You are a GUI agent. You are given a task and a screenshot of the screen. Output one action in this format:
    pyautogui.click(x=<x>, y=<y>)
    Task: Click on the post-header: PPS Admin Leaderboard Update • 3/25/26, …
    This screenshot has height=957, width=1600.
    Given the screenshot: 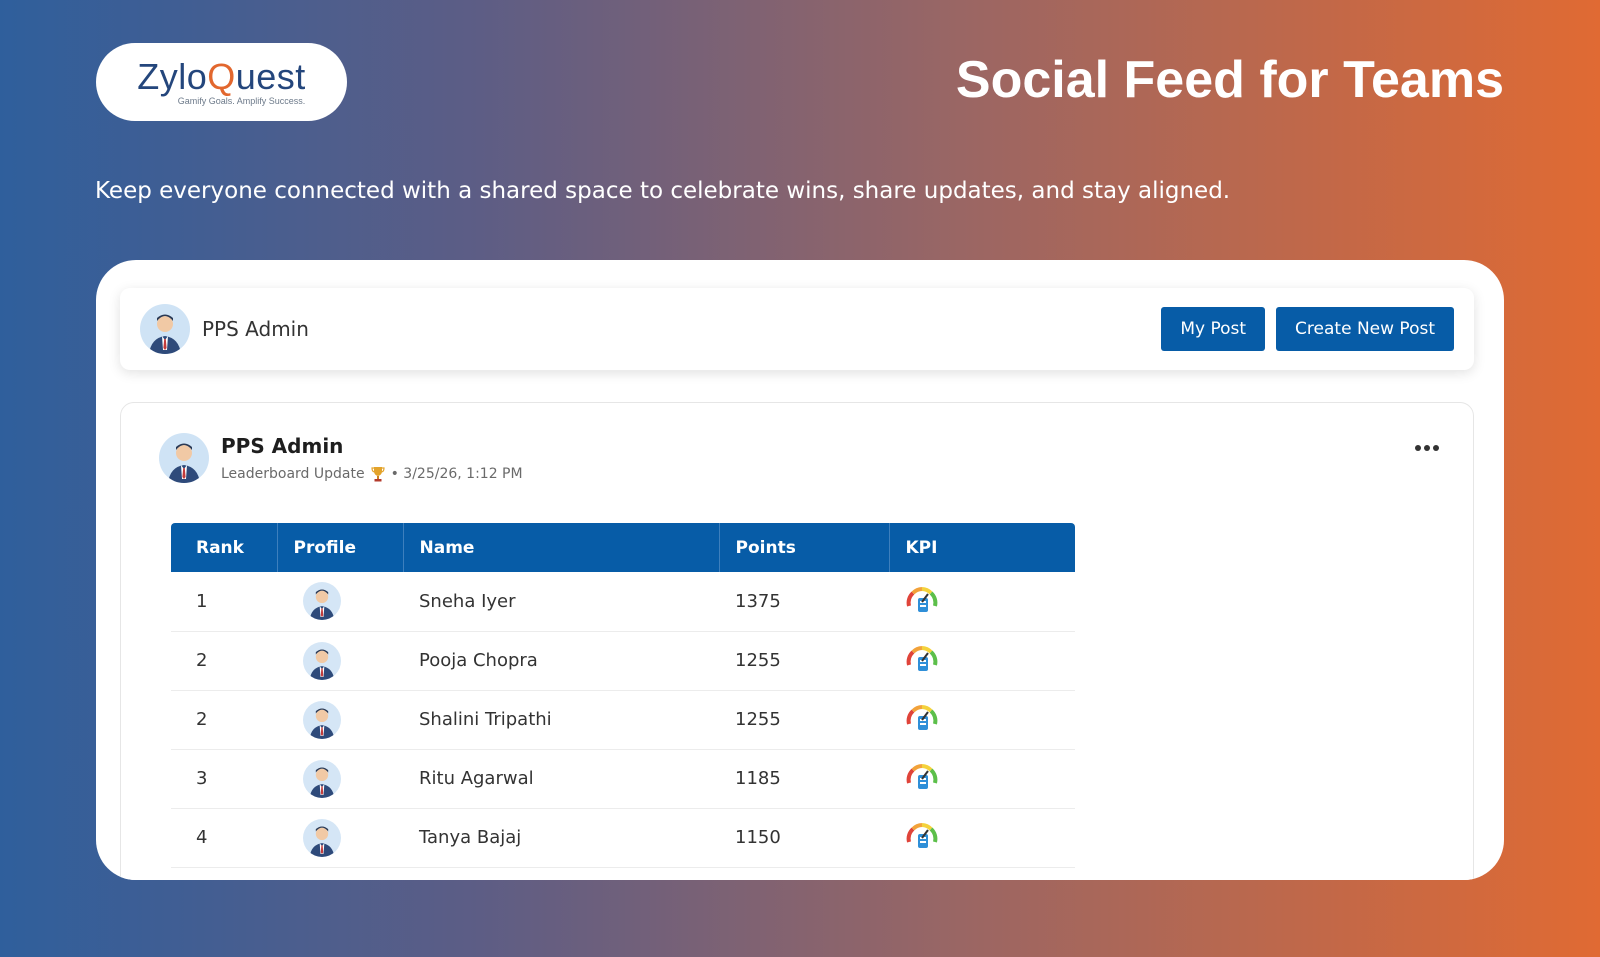 What is the action you would take?
    pyautogui.click(x=341, y=458)
    